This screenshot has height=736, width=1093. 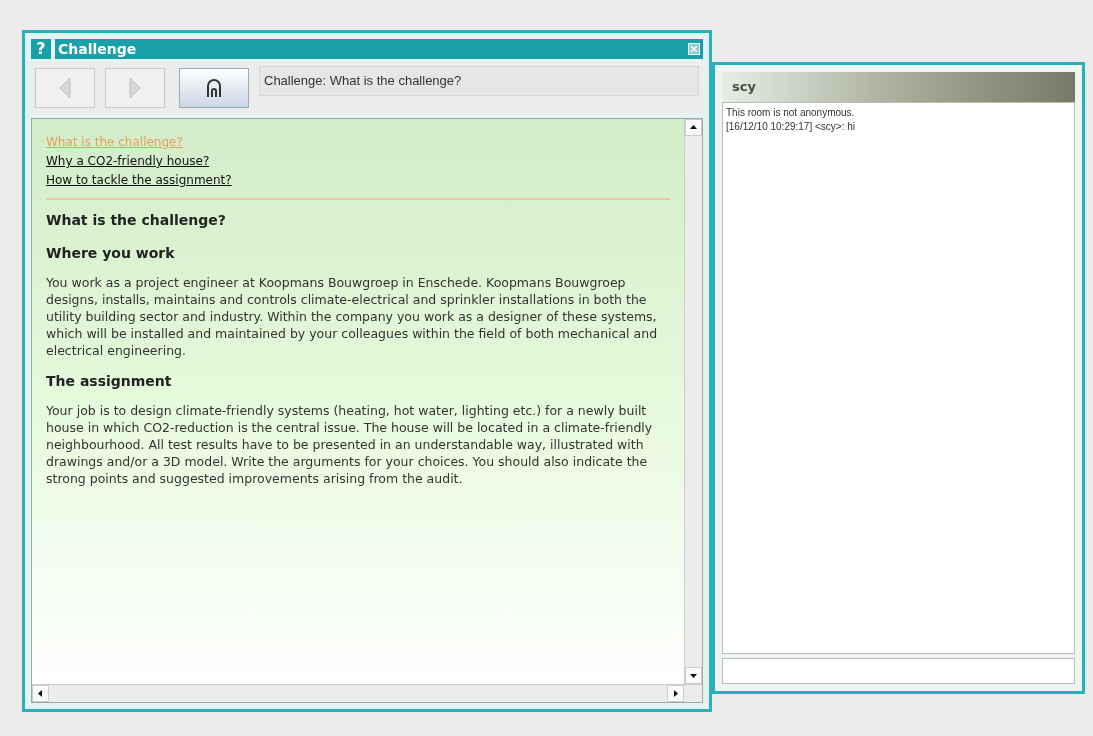 What do you see at coordinates (136, 220) in the screenshot?
I see `page-title: What is the challenge?` at bounding box center [136, 220].